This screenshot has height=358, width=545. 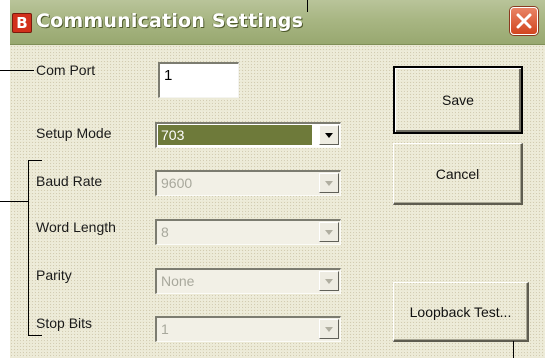 I want to click on close-icon, so click(x=524, y=21).